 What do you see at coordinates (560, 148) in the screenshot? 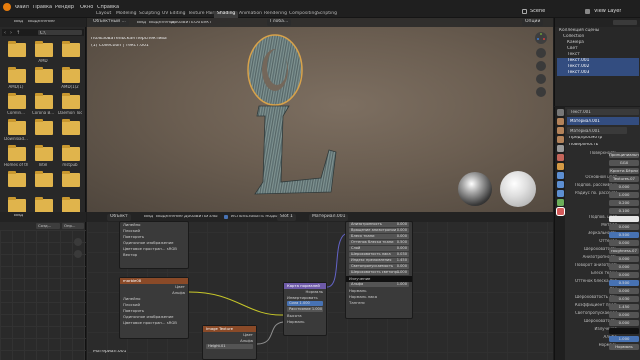
I see `scene-tab-icon` at bounding box center [560, 148].